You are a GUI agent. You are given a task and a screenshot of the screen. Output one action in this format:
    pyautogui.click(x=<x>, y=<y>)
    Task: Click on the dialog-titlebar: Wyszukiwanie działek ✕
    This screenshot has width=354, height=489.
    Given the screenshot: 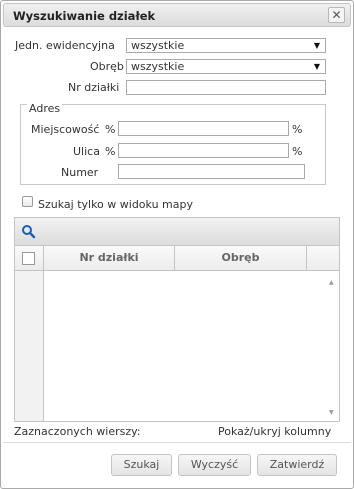 What is the action you would take?
    pyautogui.click(x=177, y=15)
    